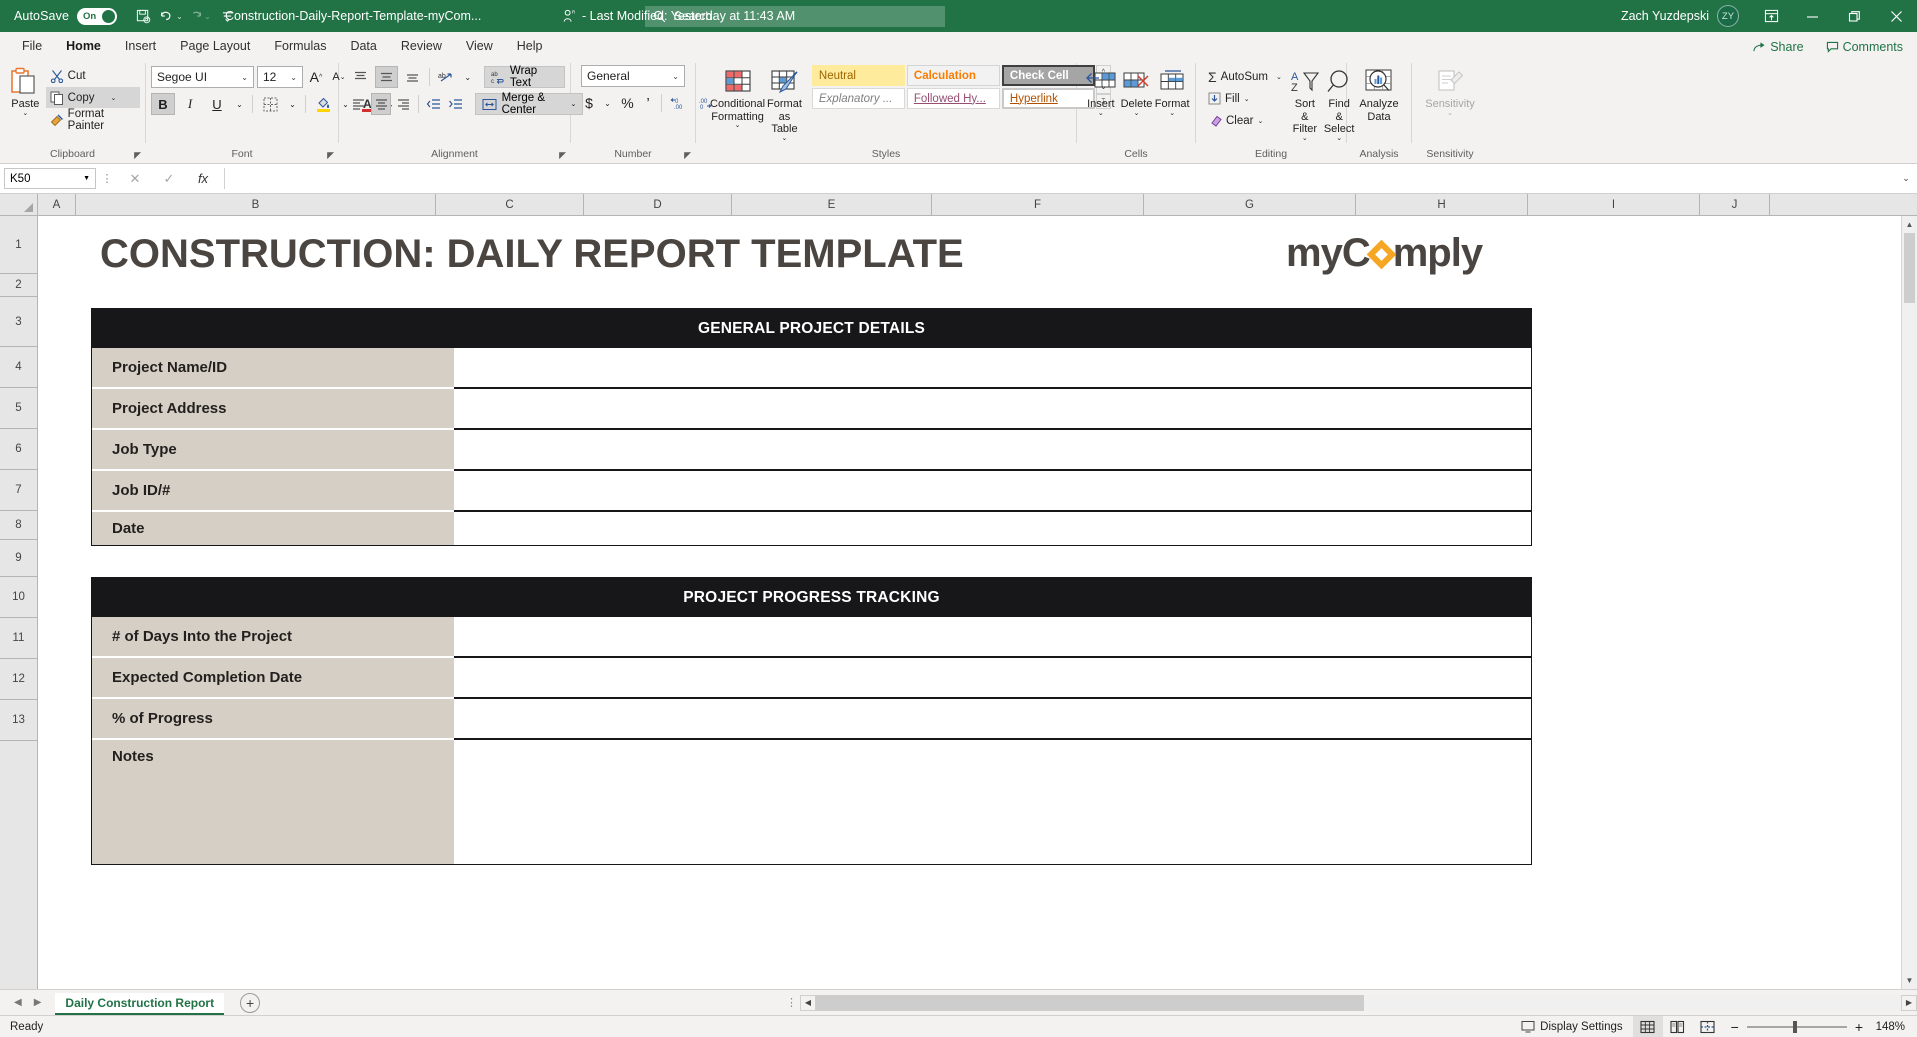  What do you see at coordinates (1678, 1026) in the screenshot?
I see `page-layout-view-icon` at bounding box center [1678, 1026].